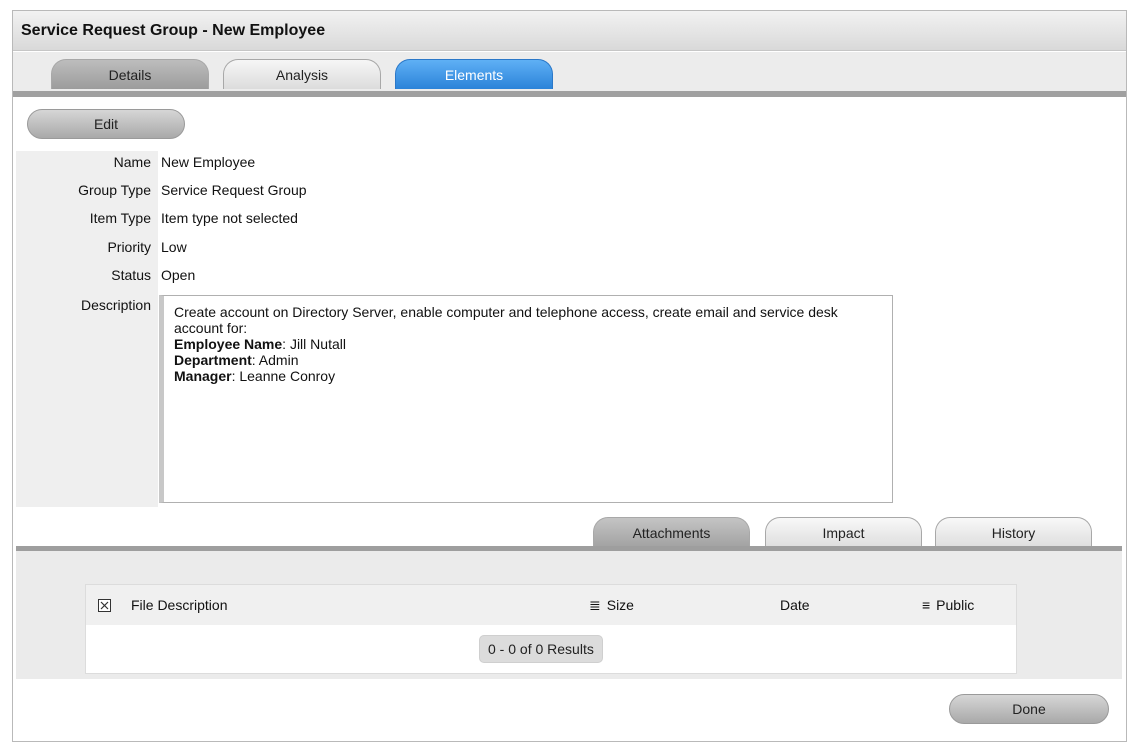  What do you see at coordinates (229, 218) in the screenshot?
I see `item-type-value: Item type not selected` at bounding box center [229, 218].